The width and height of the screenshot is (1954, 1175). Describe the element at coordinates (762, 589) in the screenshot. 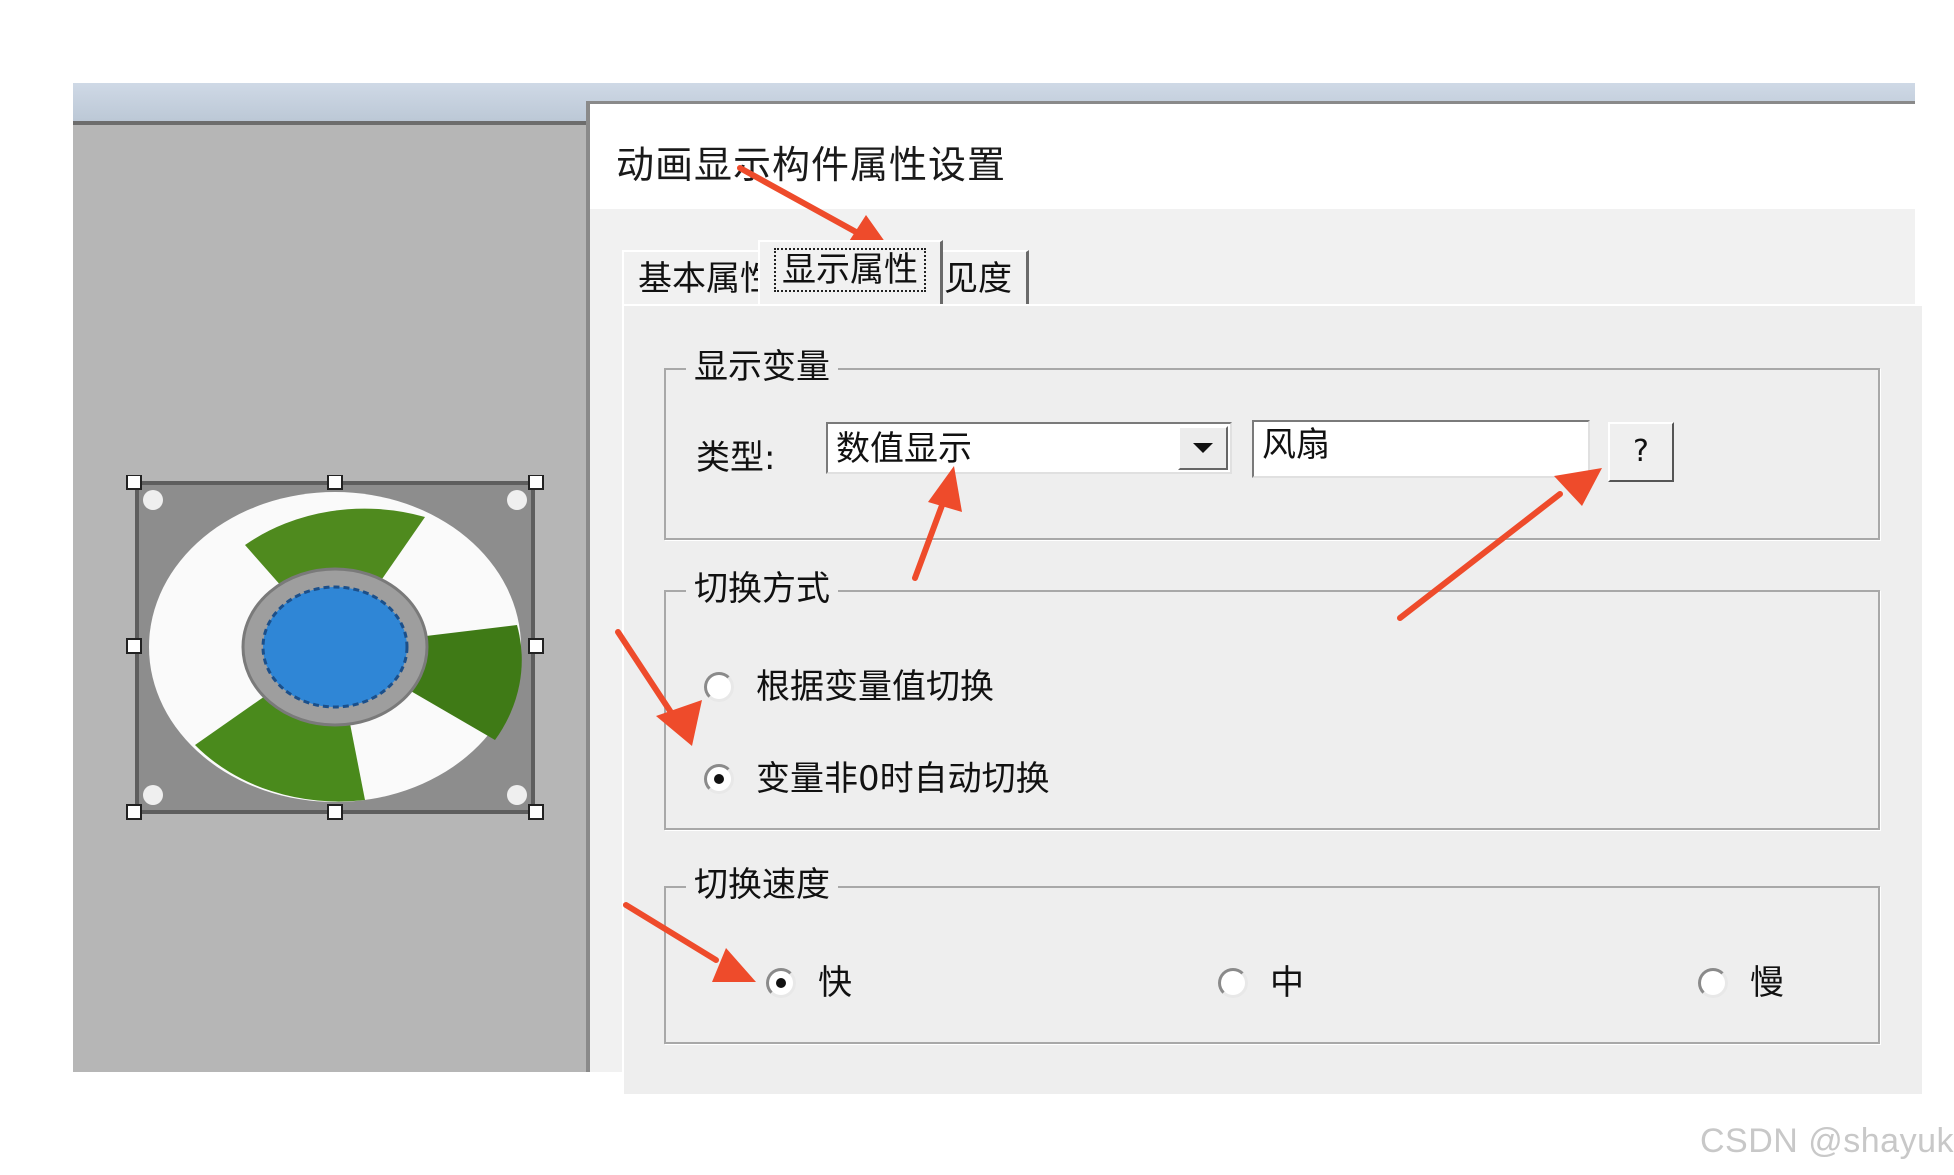

I see `group-switch-mode-legend: 切换方式` at that location.